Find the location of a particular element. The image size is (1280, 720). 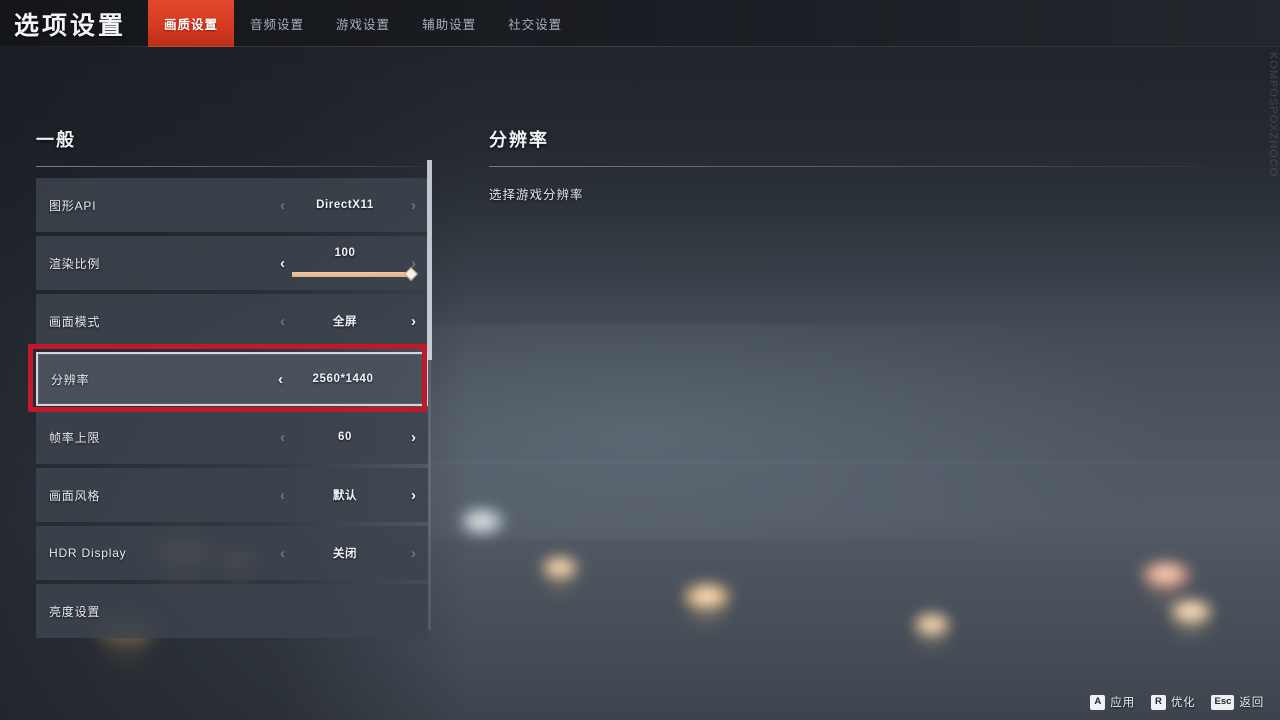

watermark-text: KOMPOSPOXZHOCO is located at coordinates (1273, 115).